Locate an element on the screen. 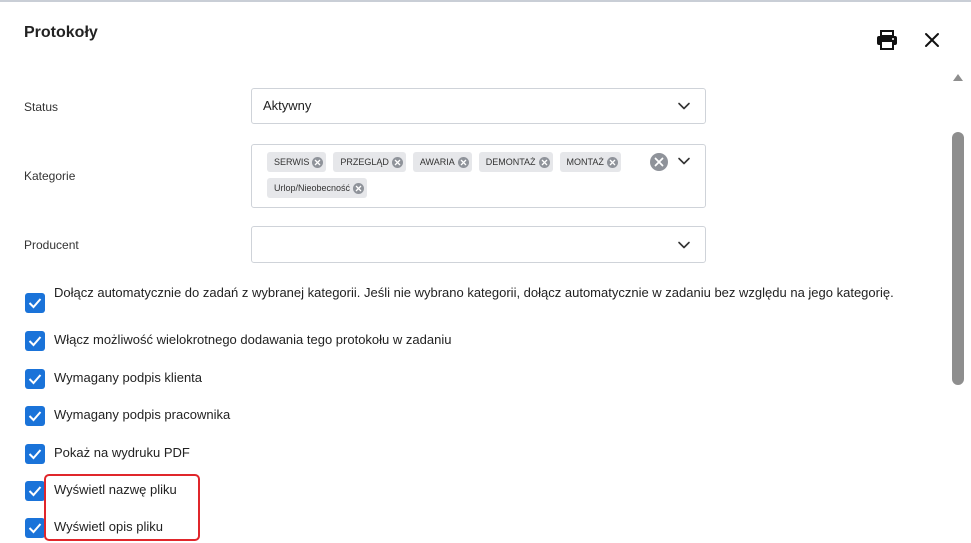 The image size is (971, 543). checkbox-pdf is located at coordinates (35, 454).